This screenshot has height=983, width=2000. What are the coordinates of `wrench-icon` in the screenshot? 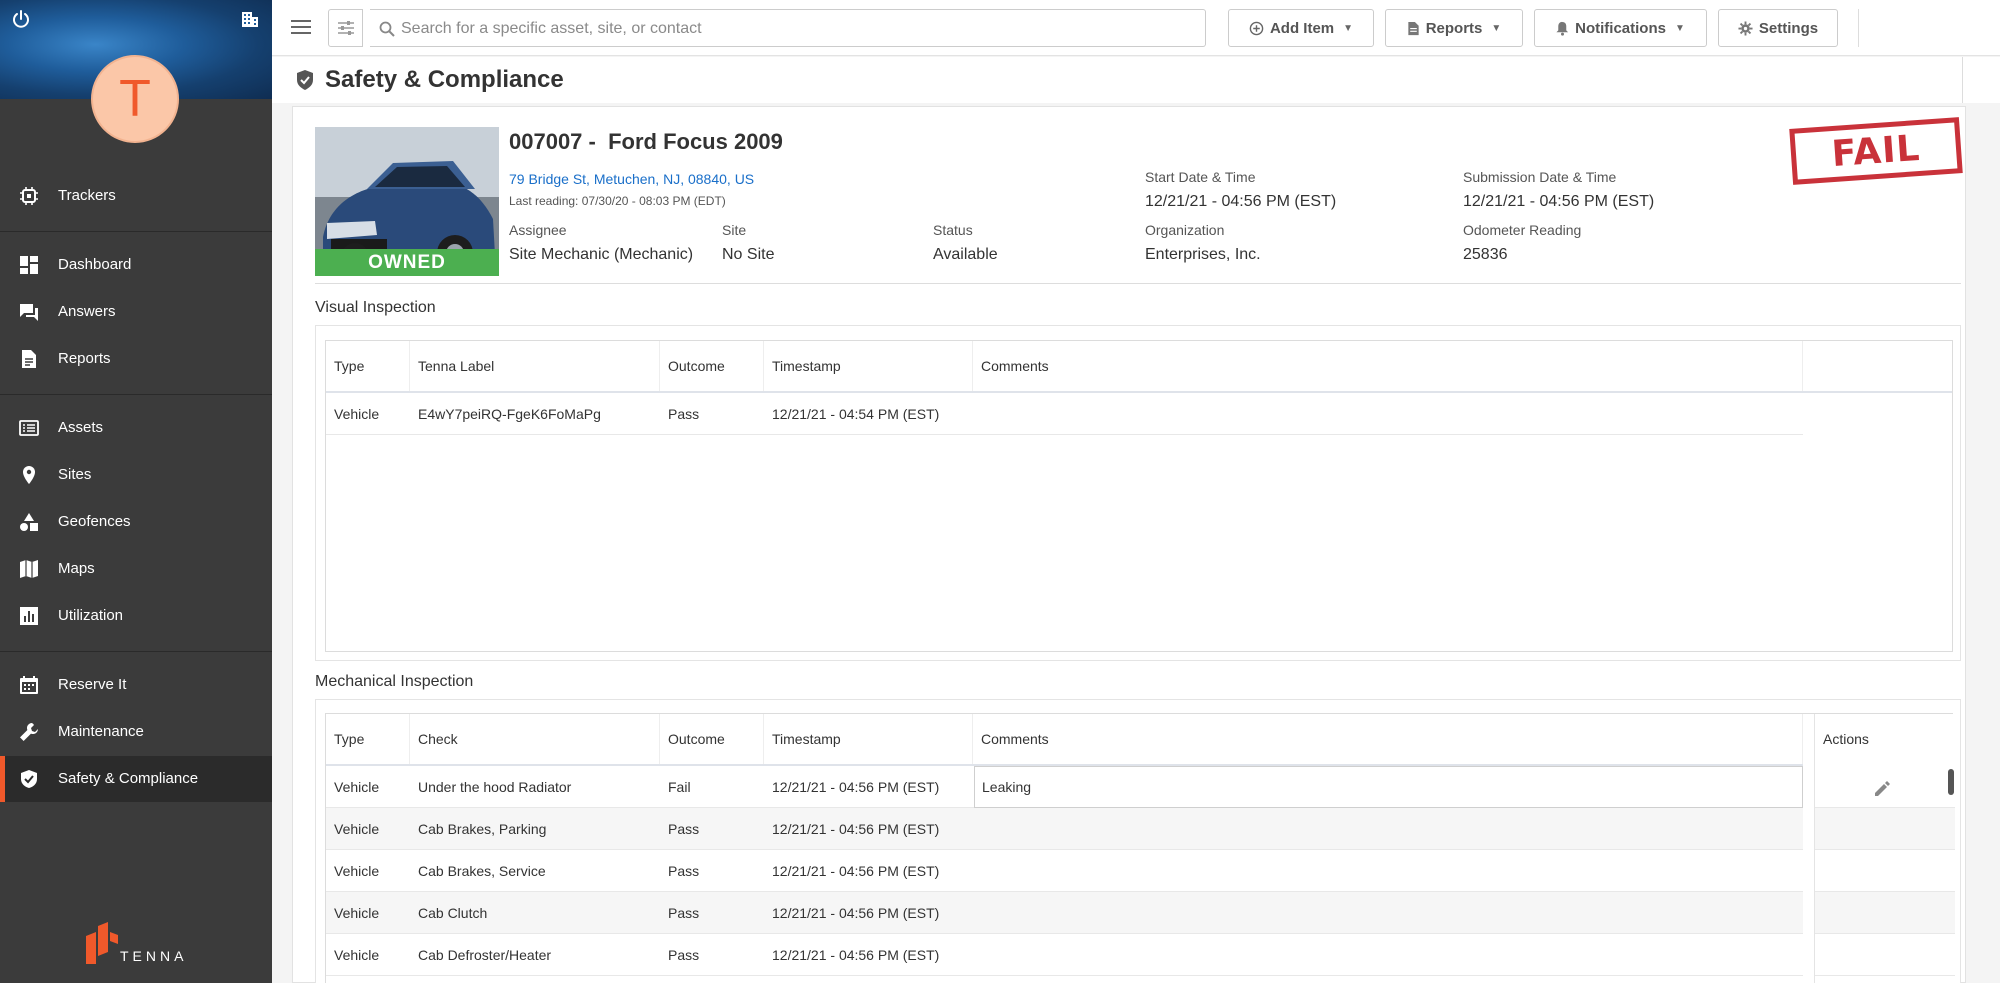 It's located at (29, 732).